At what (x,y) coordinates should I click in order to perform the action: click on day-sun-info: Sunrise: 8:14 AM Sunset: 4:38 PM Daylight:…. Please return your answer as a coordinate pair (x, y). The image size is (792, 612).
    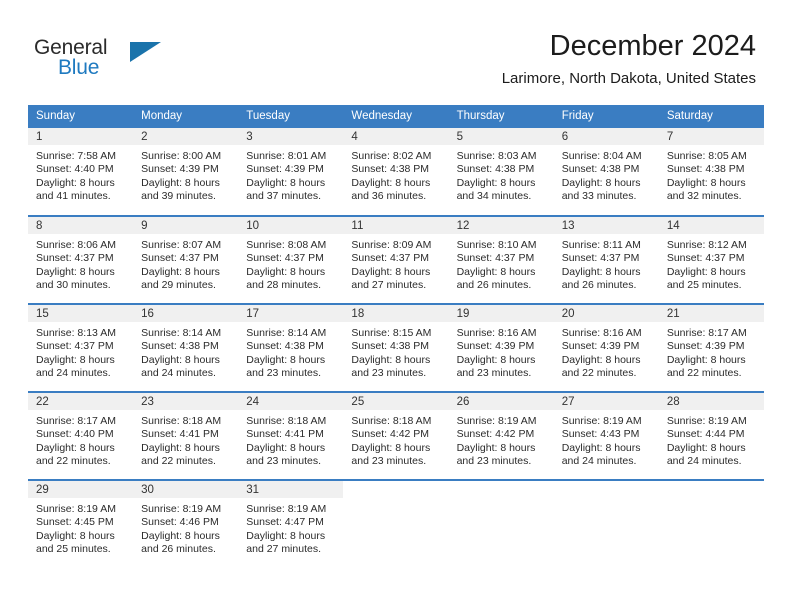
    Looking at the image, I should click on (185, 351).